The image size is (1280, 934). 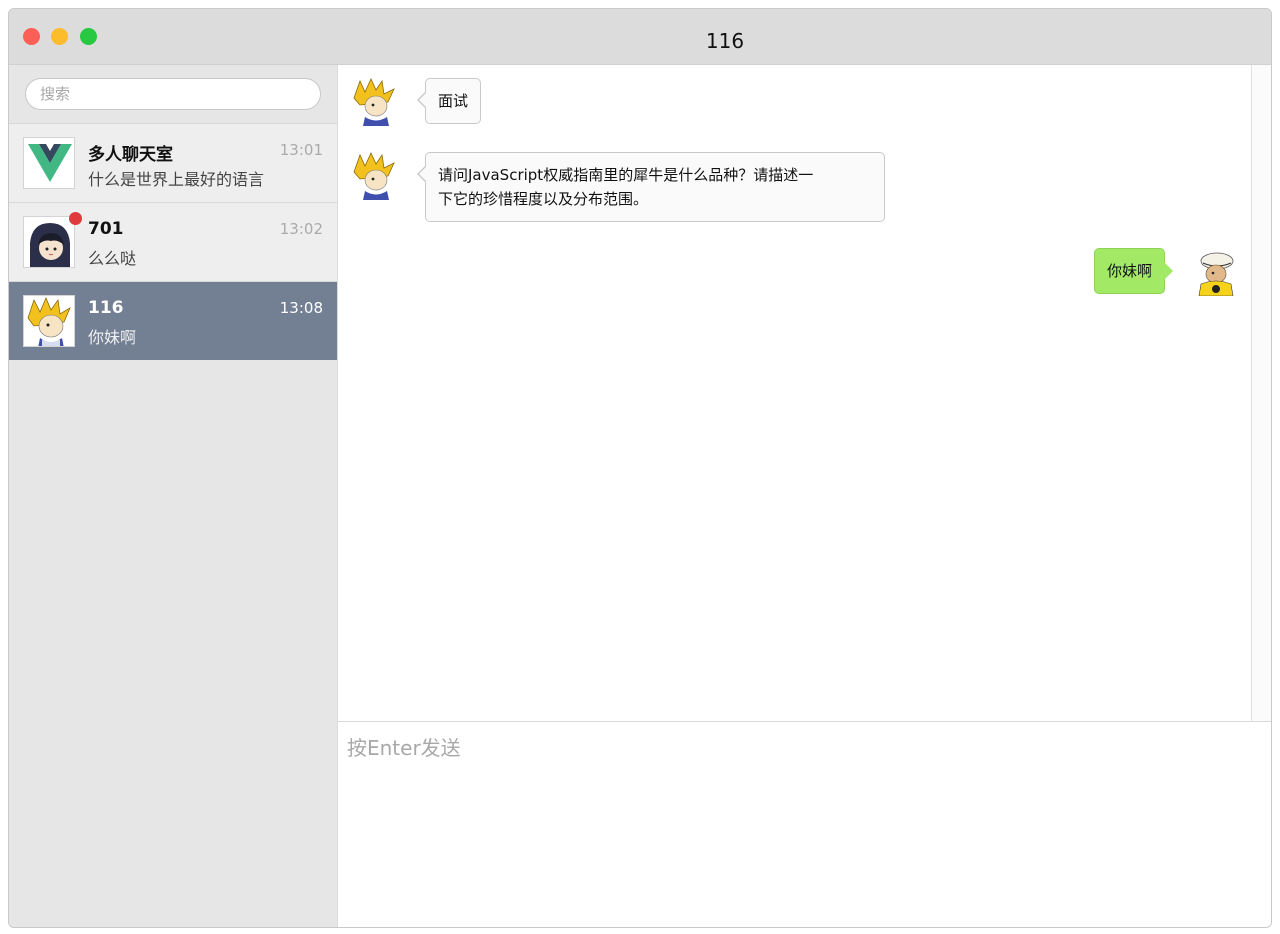 I want to click on vue-logo-icon, so click(x=49, y=163).